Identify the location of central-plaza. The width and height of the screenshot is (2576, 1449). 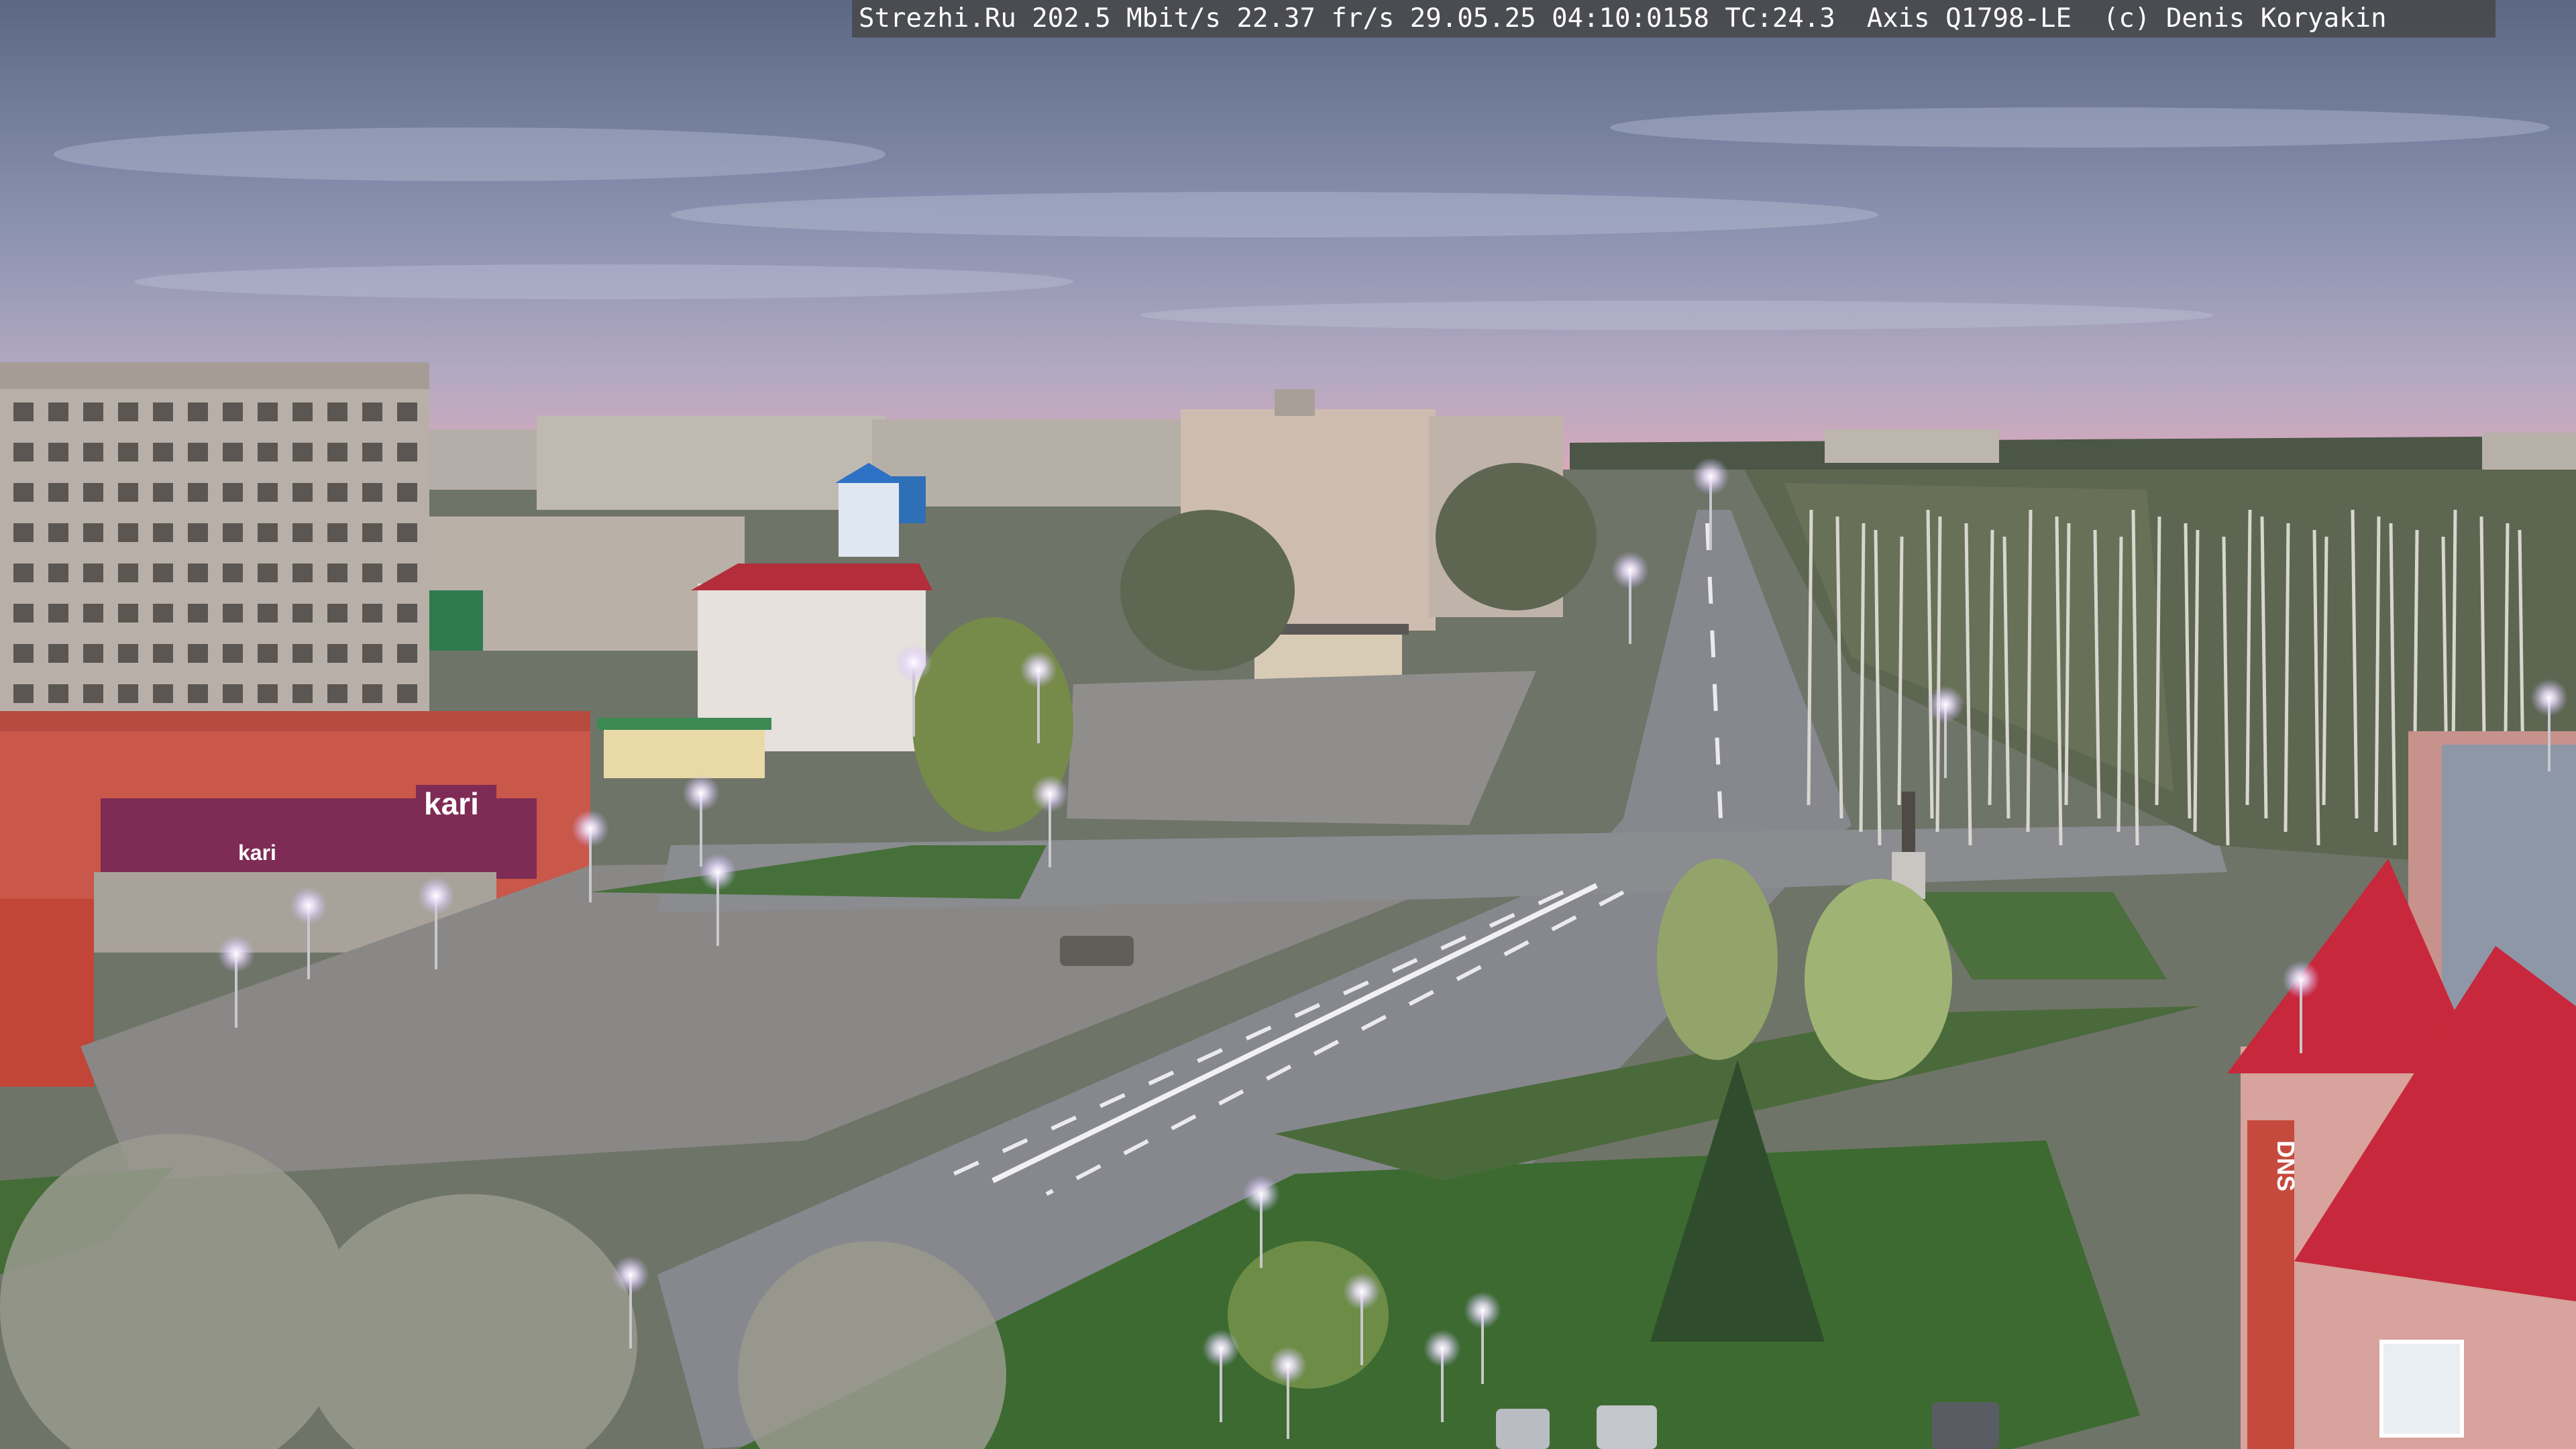
(1301, 748).